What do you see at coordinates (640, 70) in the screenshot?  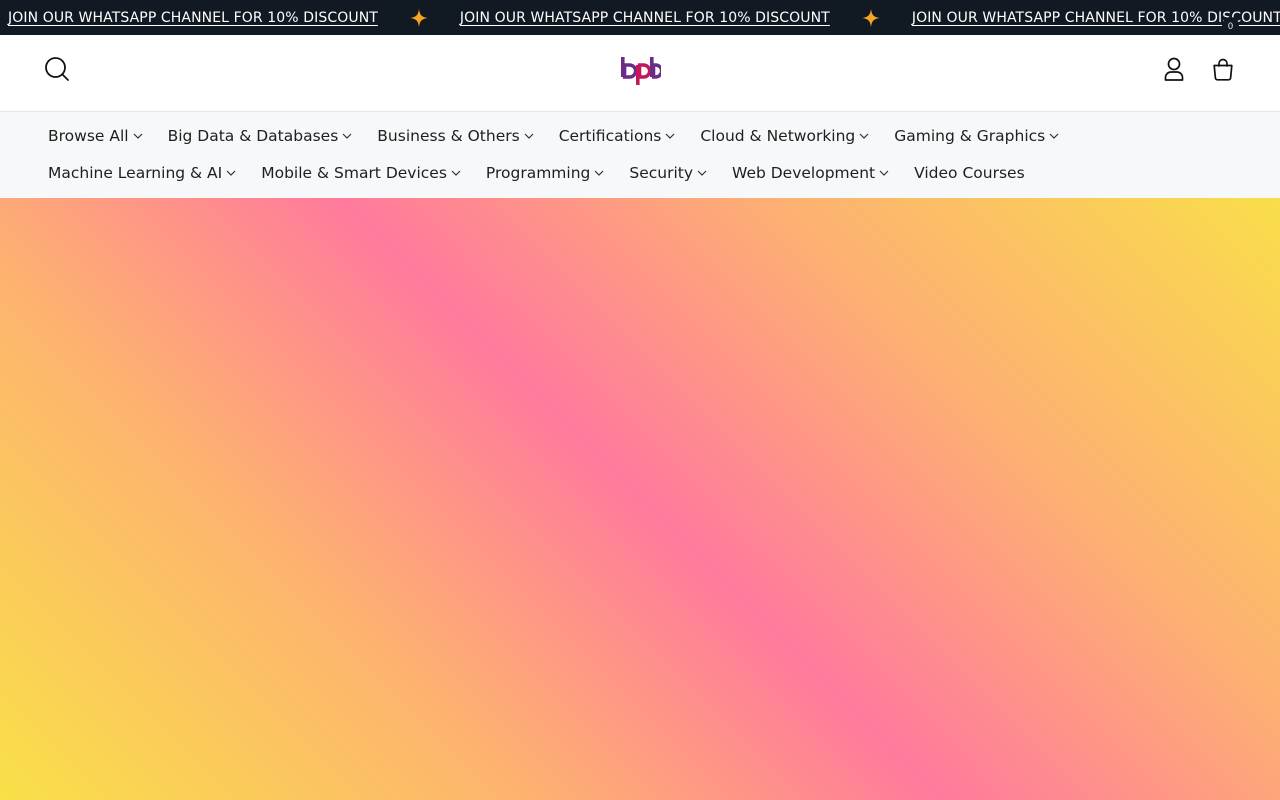 I see `bpb-logo` at bounding box center [640, 70].